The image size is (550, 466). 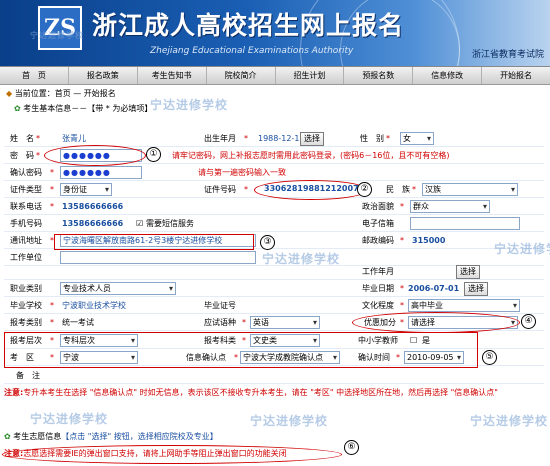 What do you see at coordinates (139, 224) in the screenshot?
I see `sms-checkbox: ☑` at bounding box center [139, 224].